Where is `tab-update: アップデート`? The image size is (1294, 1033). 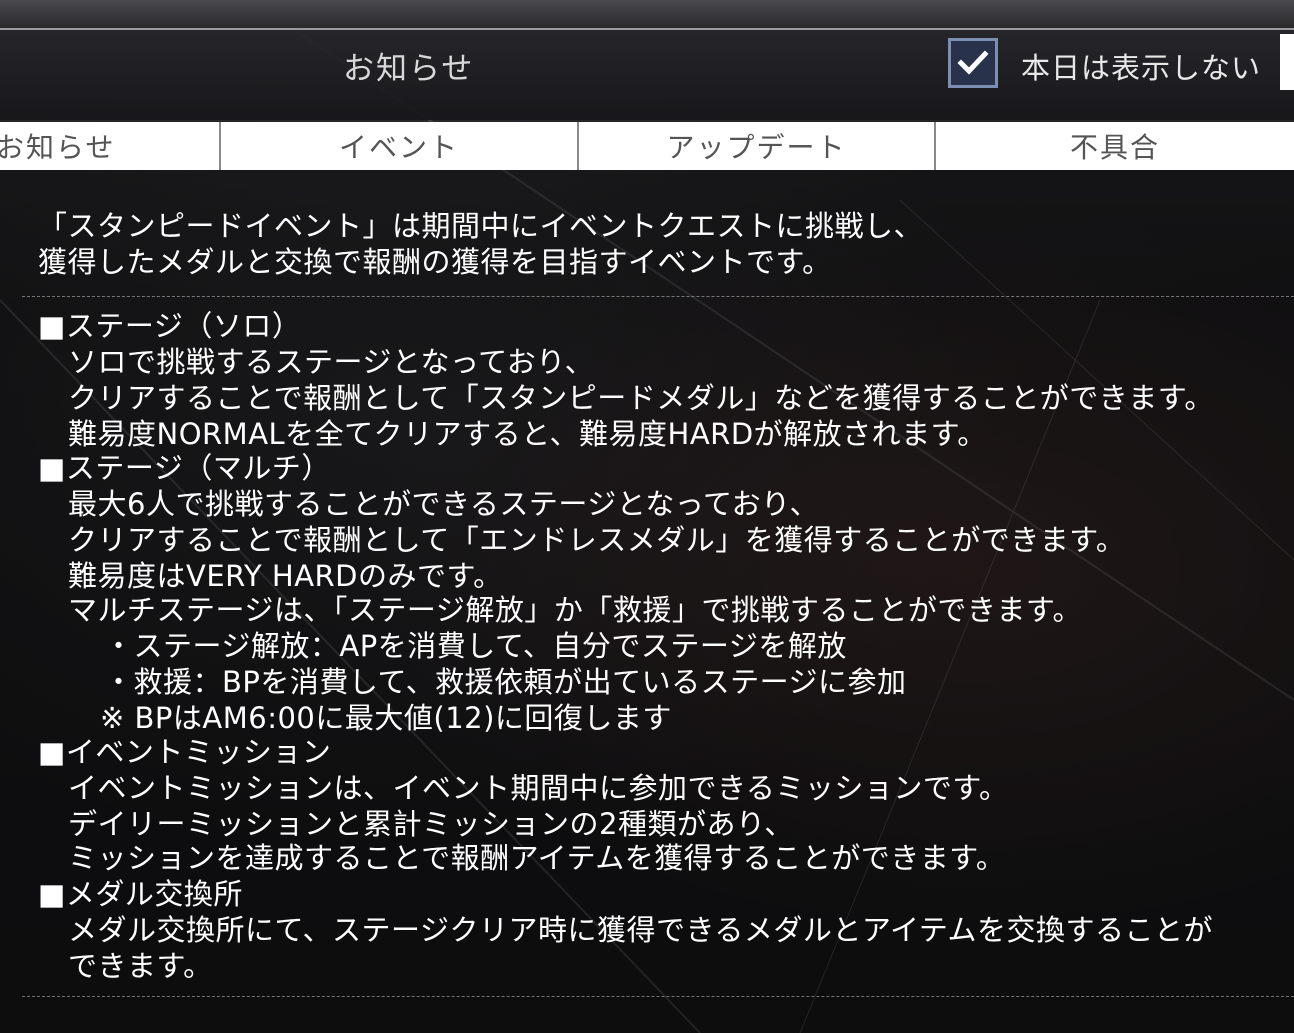 tab-update: アップデート is located at coordinates (757, 146).